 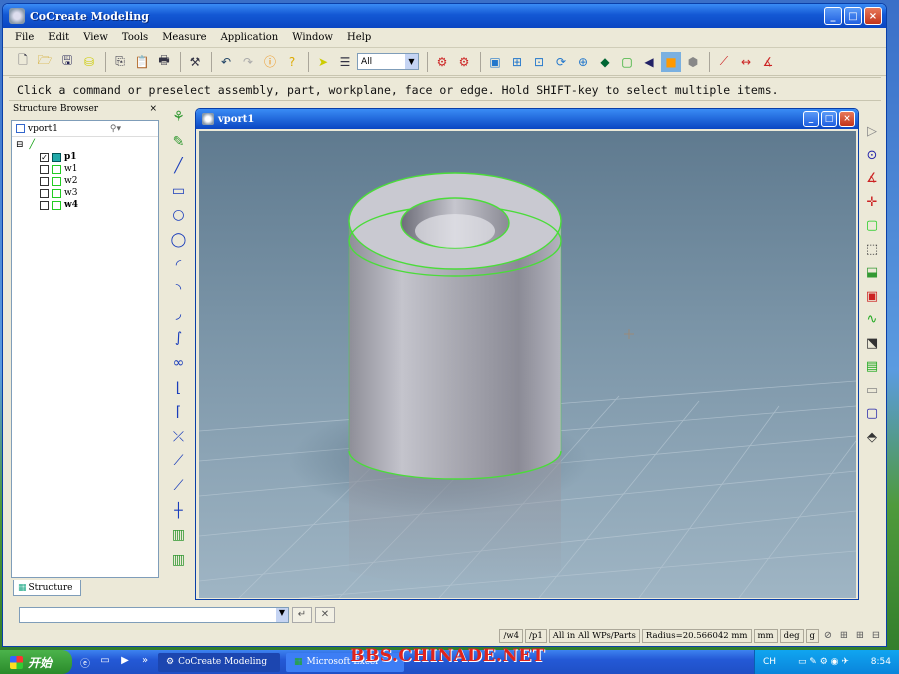 What do you see at coordinates (85, 662) in the screenshot?
I see `ie-icon: ⓔ` at bounding box center [85, 662].